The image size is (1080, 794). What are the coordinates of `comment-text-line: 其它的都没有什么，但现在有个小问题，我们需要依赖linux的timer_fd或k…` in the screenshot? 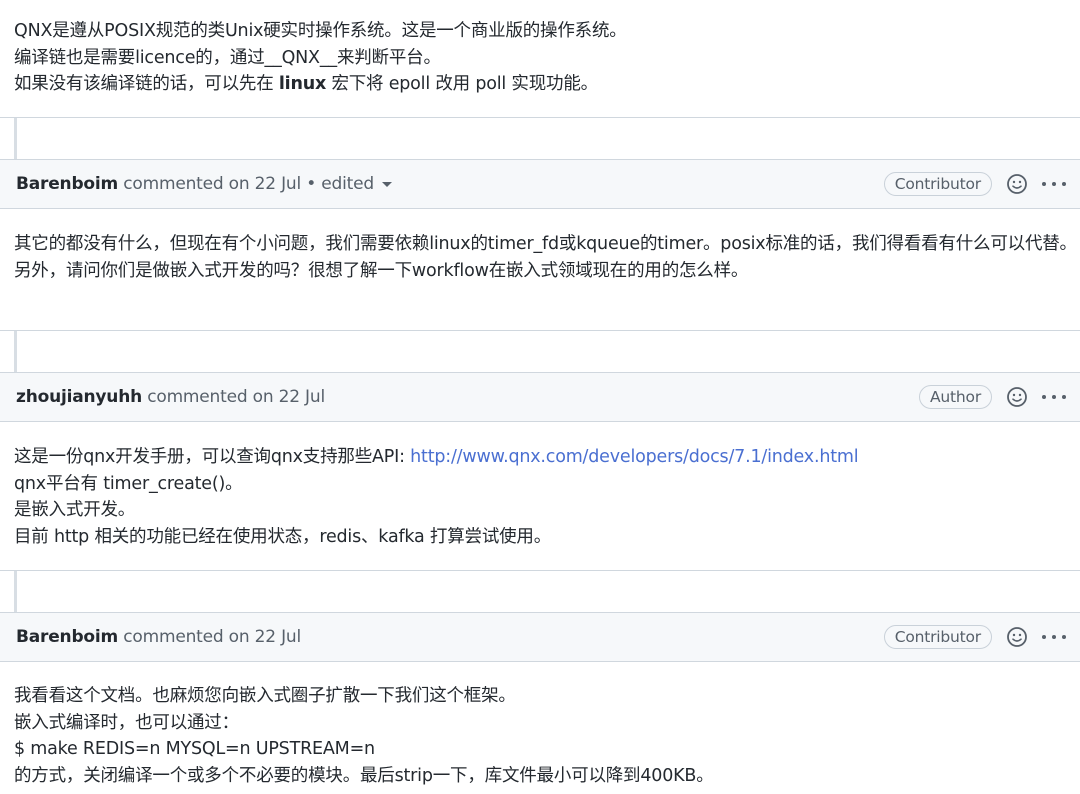 It's located at (545, 244).